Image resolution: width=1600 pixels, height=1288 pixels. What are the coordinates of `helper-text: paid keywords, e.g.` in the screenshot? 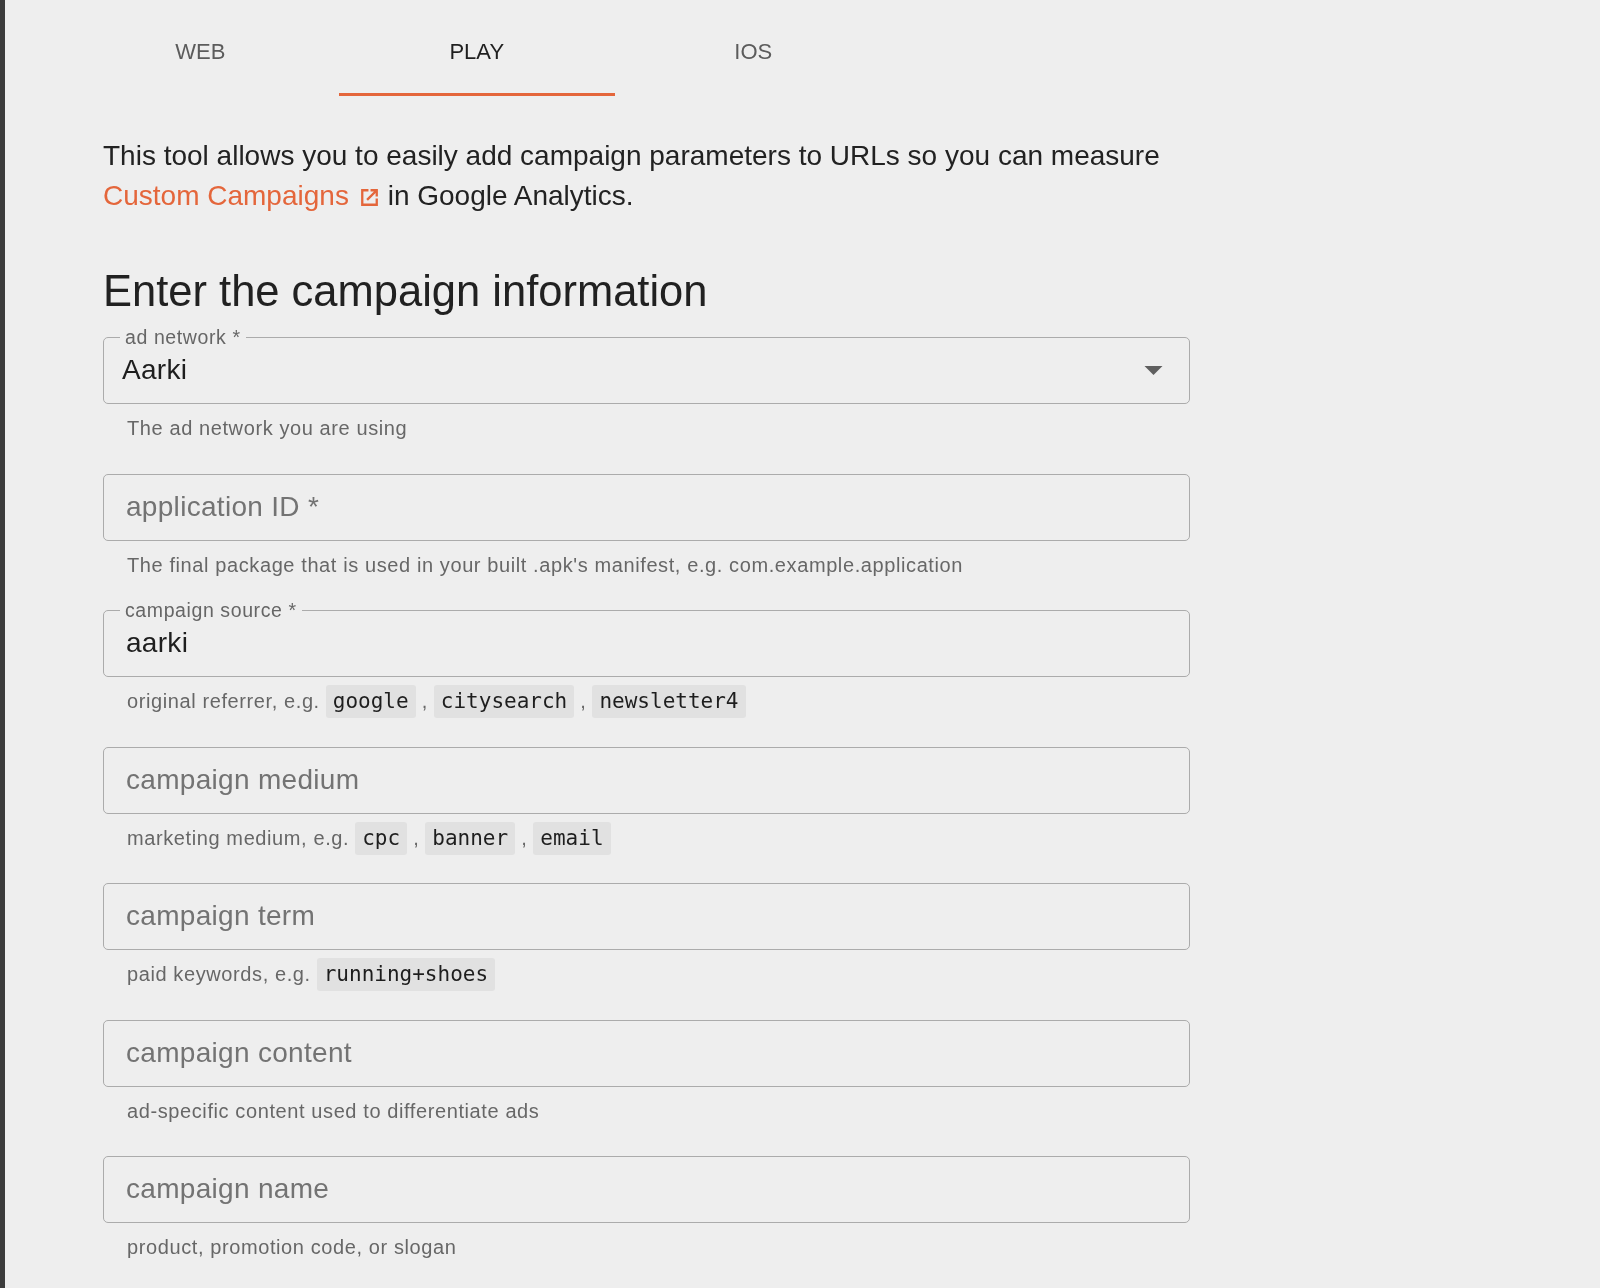 It's located at (219, 974).